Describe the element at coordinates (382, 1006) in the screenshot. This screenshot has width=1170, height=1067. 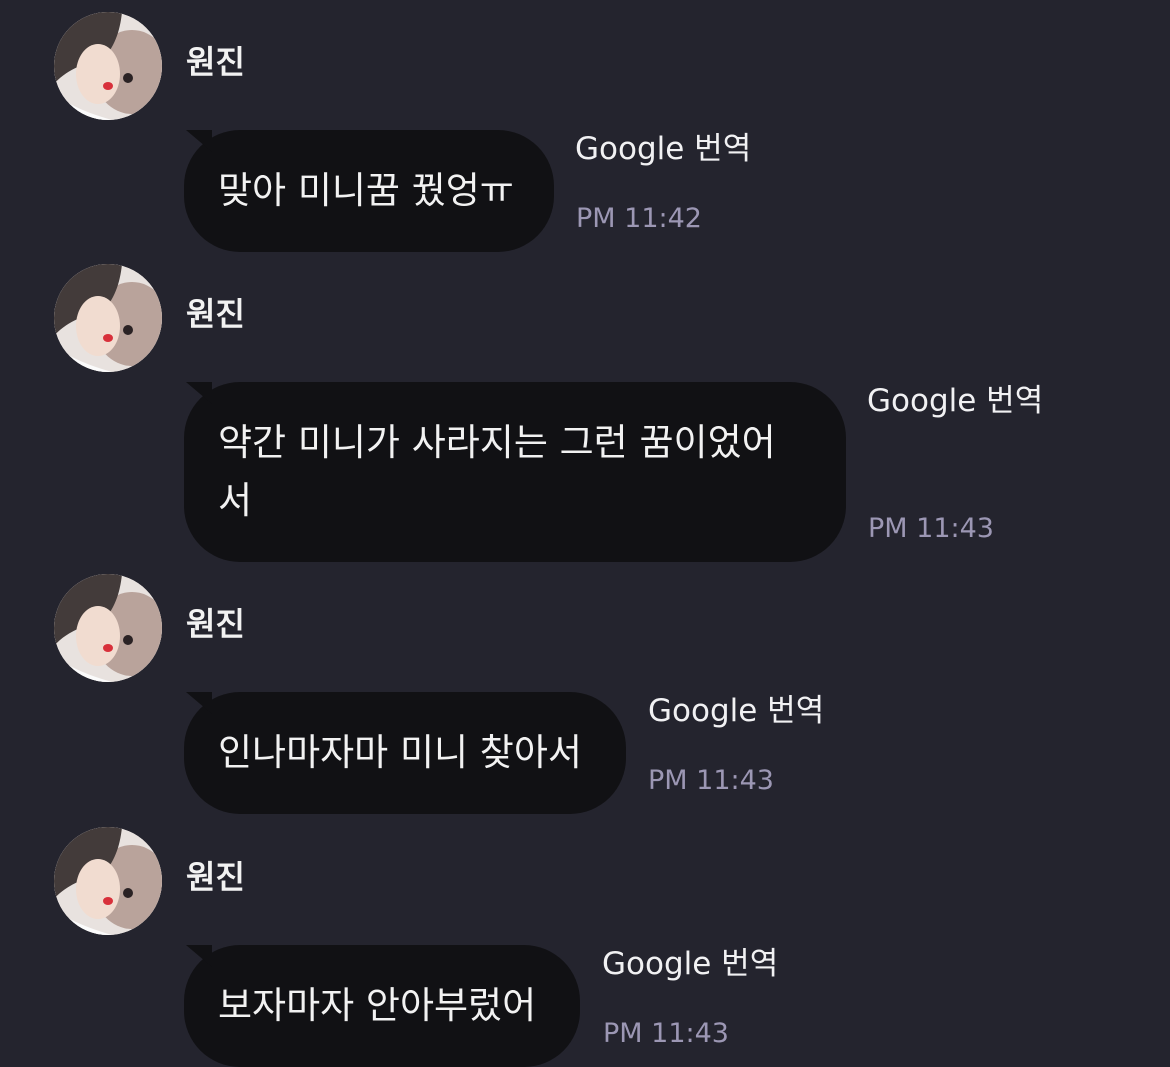
I see `message-bubble: 보자마자 안아부렀어` at that location.